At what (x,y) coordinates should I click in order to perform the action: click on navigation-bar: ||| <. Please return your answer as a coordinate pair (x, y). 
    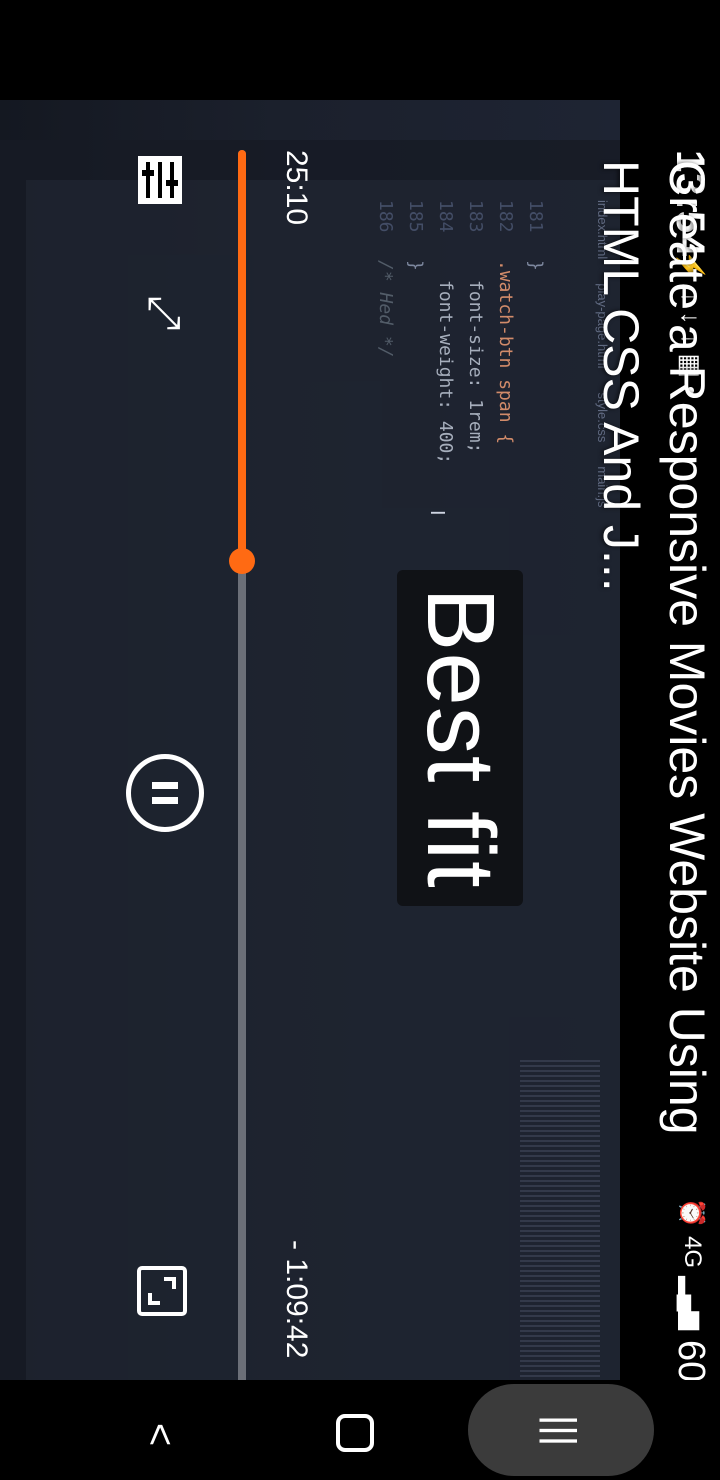
    Looking at the image, I should click on (360, 1430).